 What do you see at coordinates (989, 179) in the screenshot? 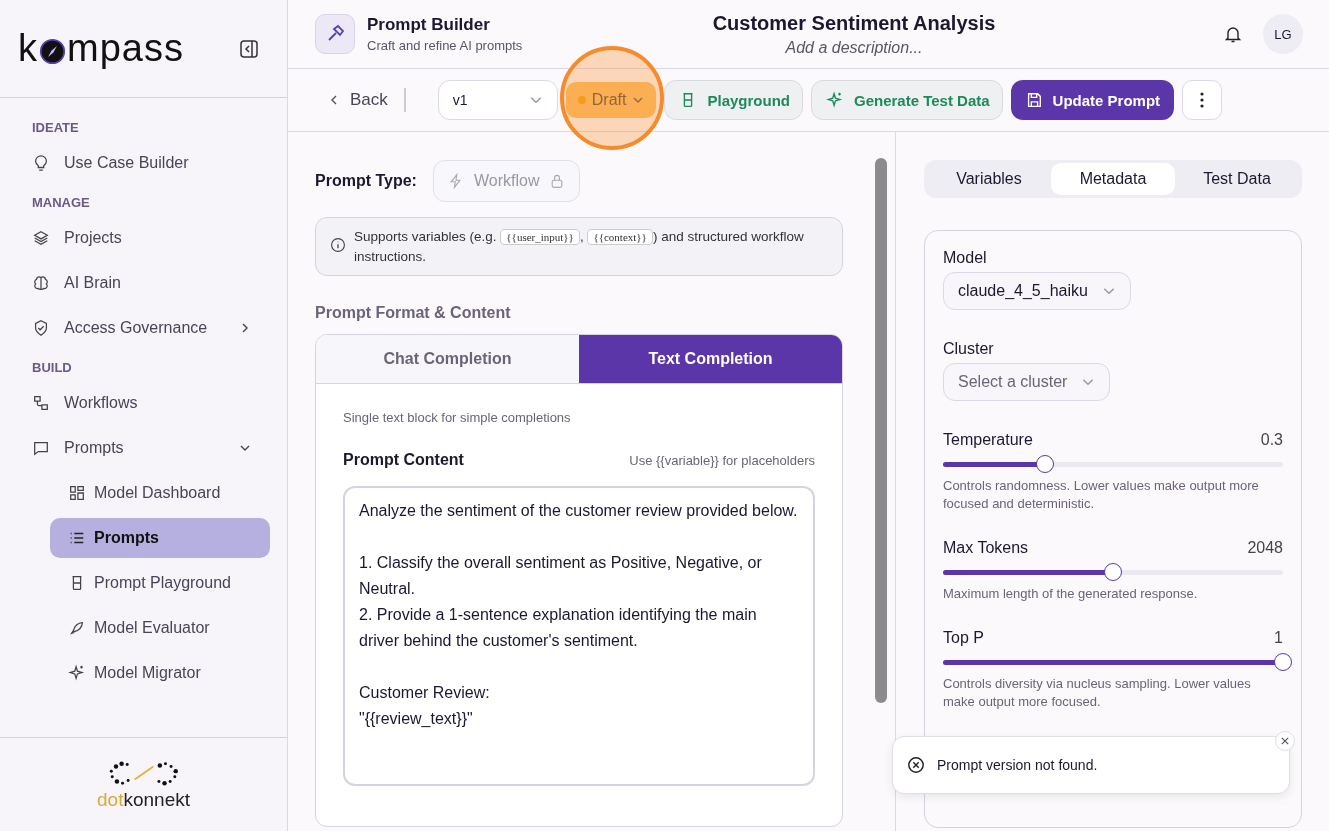
I see `panel-tab: Variables` at bounding box center [989, 179].